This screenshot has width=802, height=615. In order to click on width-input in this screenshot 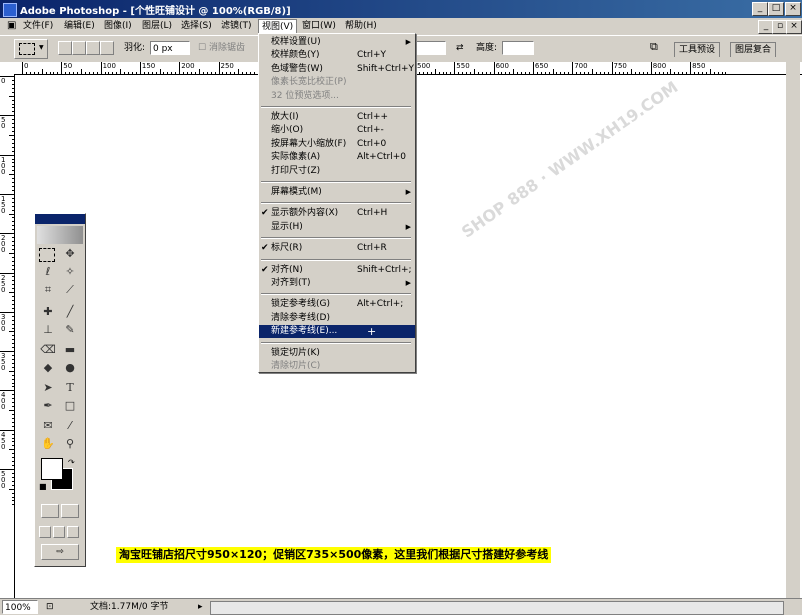, I will do `click(431, 48)`.